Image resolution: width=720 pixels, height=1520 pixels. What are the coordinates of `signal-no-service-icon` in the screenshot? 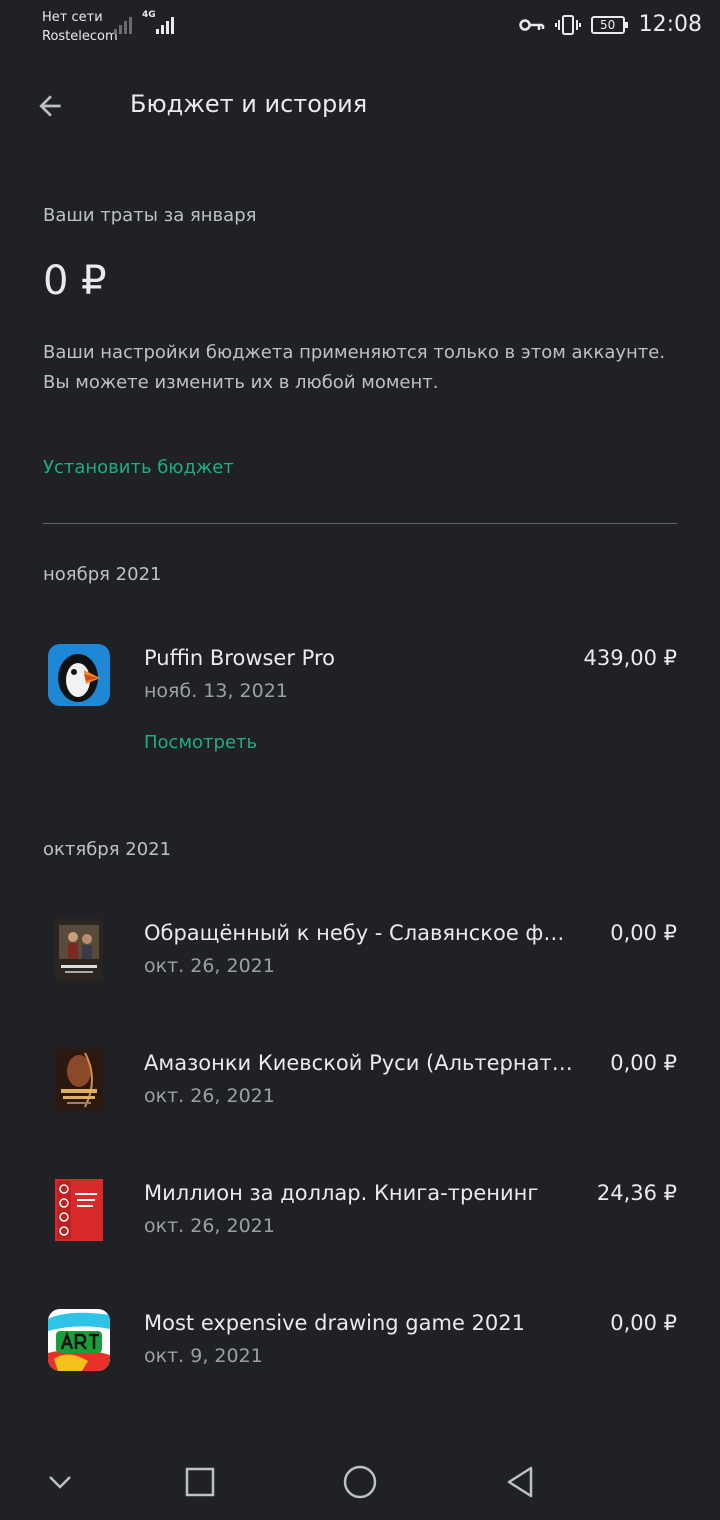 It's located at (123, 24).